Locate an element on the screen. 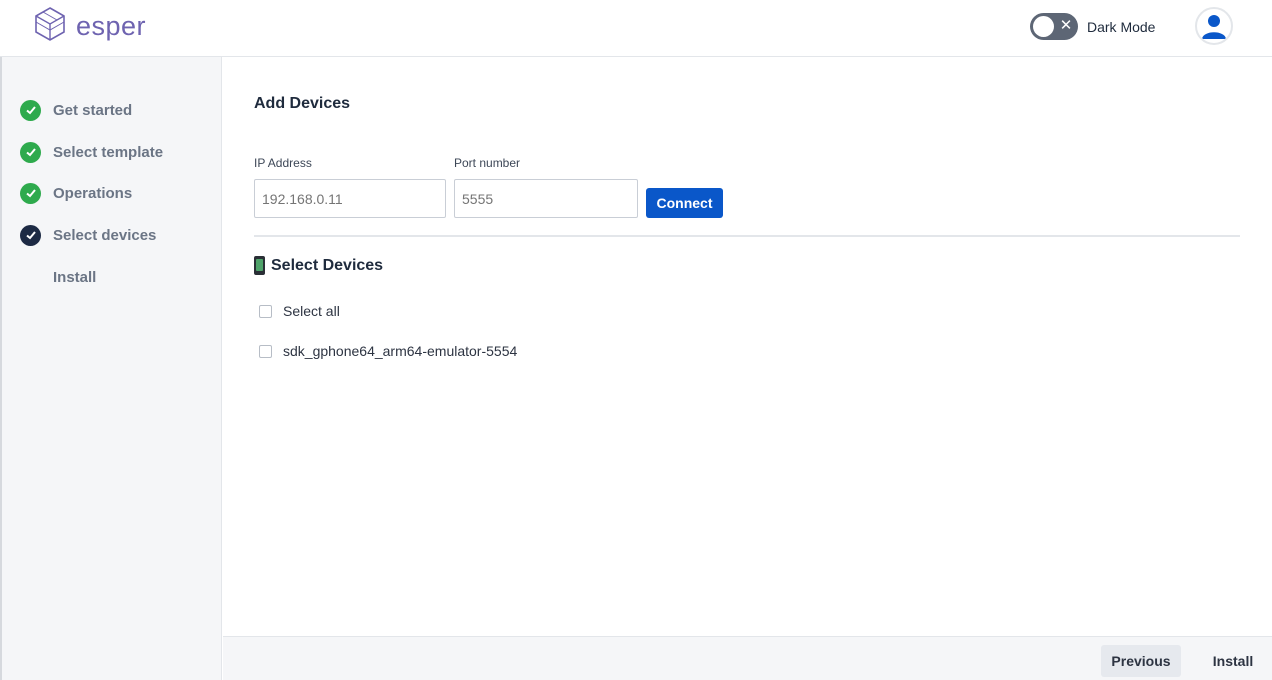 This screenshot has width=1272, height=680. step-label: Select devices is located at coordinates (105, 235).